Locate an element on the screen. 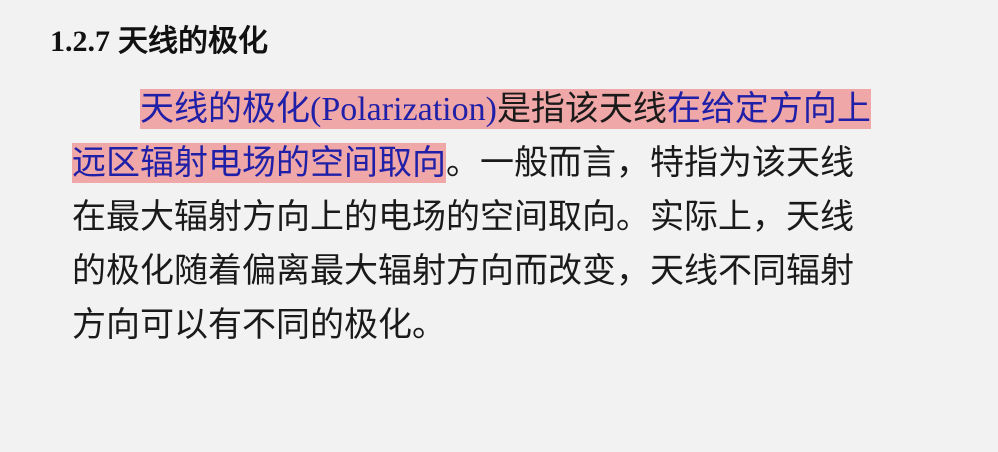 The height and width of the screenshot is (452, 998). section-number: 1.2.7 is located at coordinates (80, 41).